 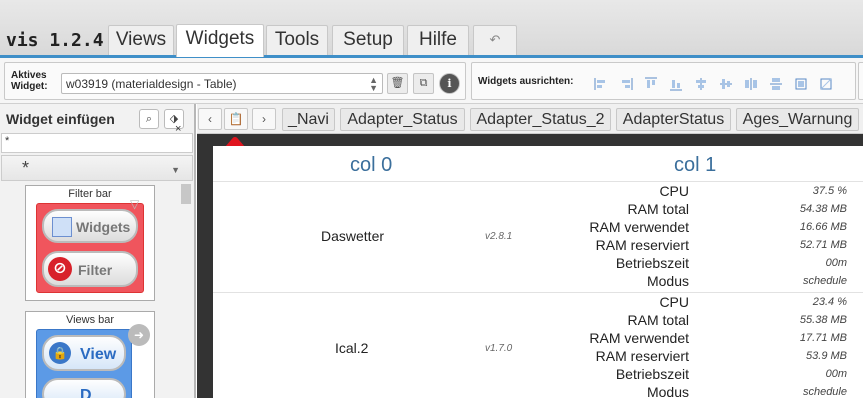 What do you see at coordinates (663, 81) in the screenshot?
I see `align-widgets-group: Widgets ausrichten:` at bounding box center [663, 81].